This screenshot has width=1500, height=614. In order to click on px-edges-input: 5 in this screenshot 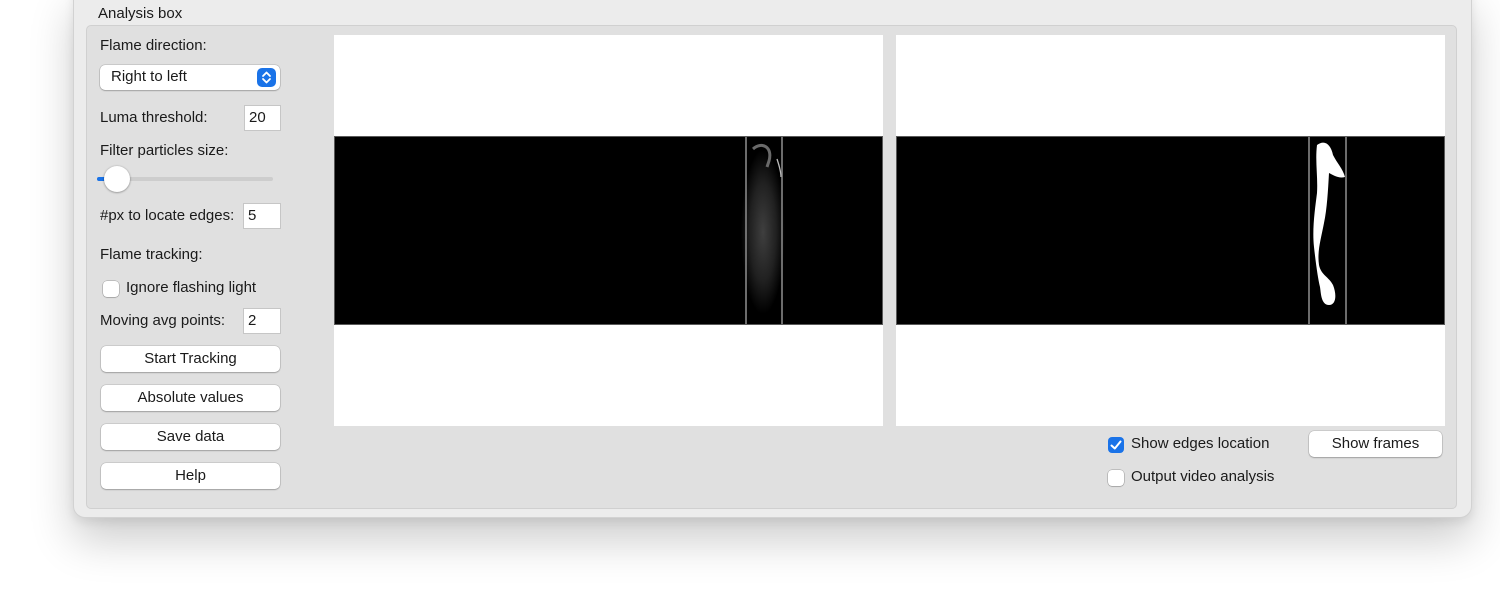, I will do `click(262, 216)`.